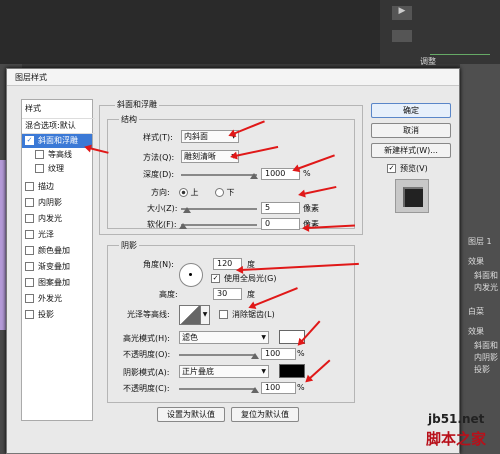 The width and height of the screenshot is (500, 454). I want to click on shadow-opacity-input: 100, so click(278, 388).